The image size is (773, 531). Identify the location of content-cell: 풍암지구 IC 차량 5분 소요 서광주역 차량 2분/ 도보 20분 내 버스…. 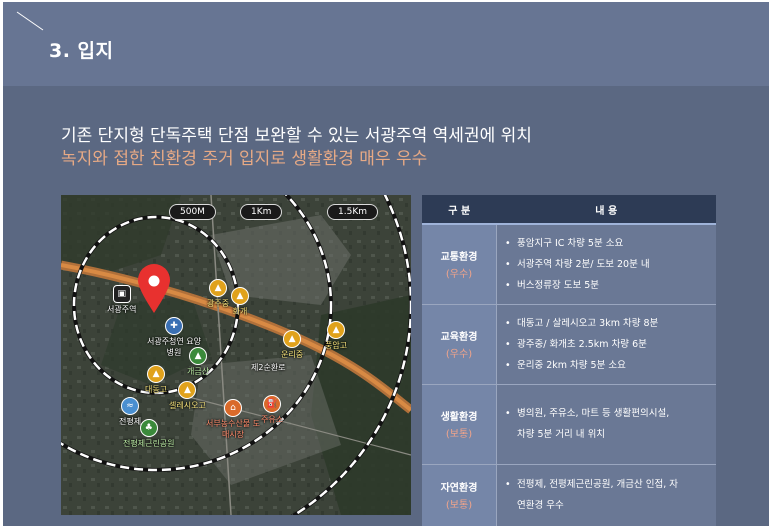
(606, 264).